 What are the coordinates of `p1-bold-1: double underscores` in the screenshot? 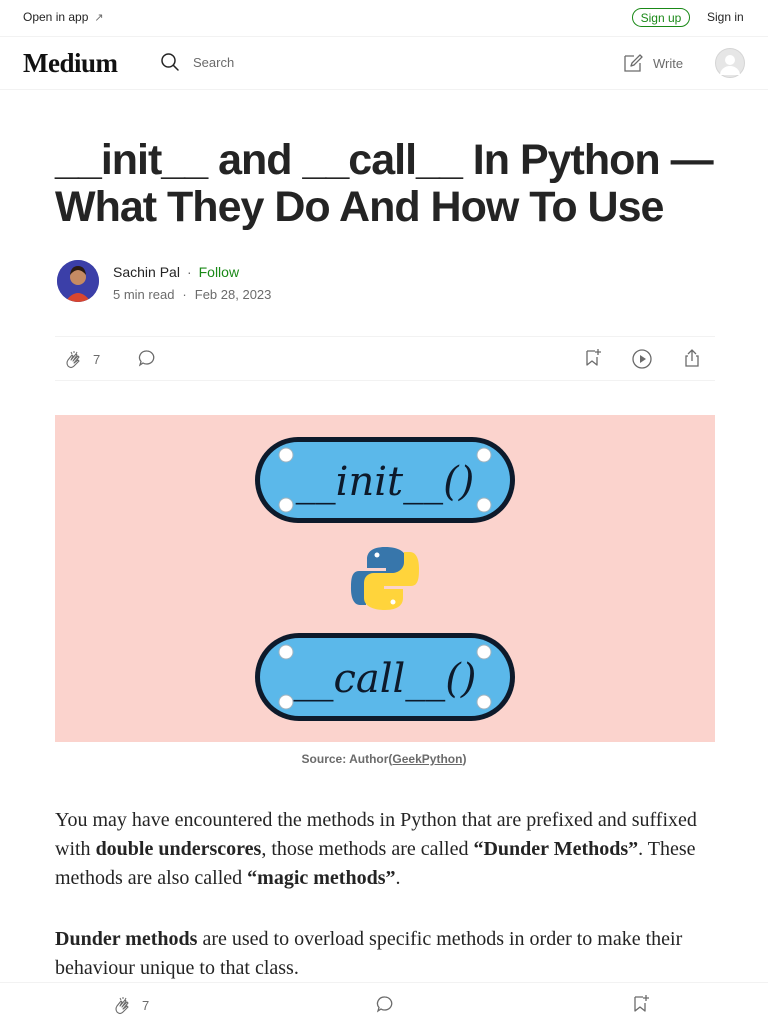 It's located at (178, 849).